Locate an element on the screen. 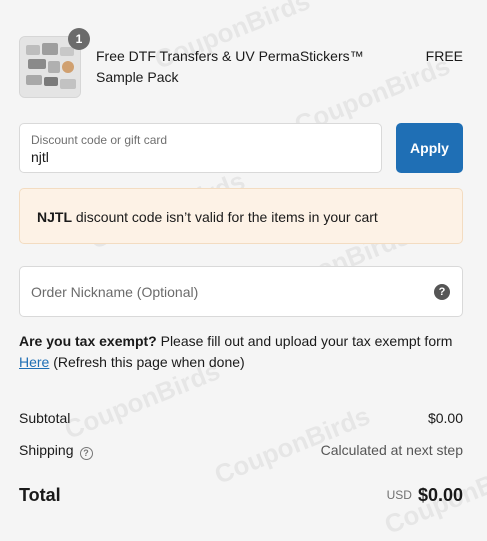  total-row: Total USD $0.00 is located at coordinates (241, 497).